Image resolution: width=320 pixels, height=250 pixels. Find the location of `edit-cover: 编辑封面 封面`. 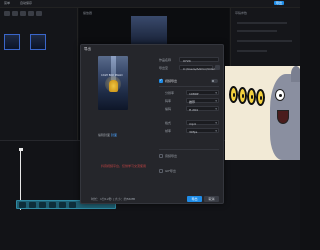

edit-cover: 编辑封面 封面 is located at coordinates (107, 135).